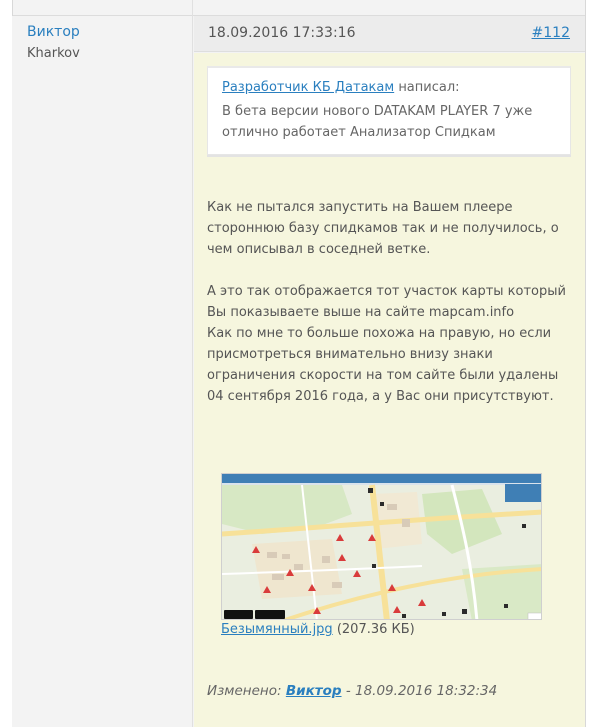 The height and width of the screenshot is (727, 600). I want to click on edited-timestamp: 18.09.2016 18:32:34, so click(426, 691).